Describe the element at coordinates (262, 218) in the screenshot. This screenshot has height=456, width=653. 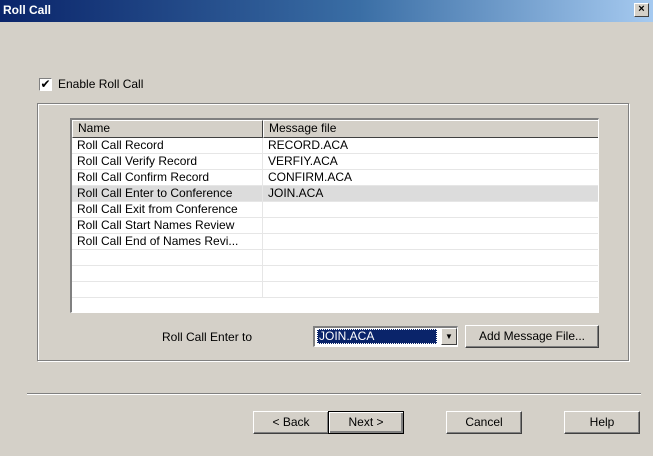
I see `grid-column-line` at that location.